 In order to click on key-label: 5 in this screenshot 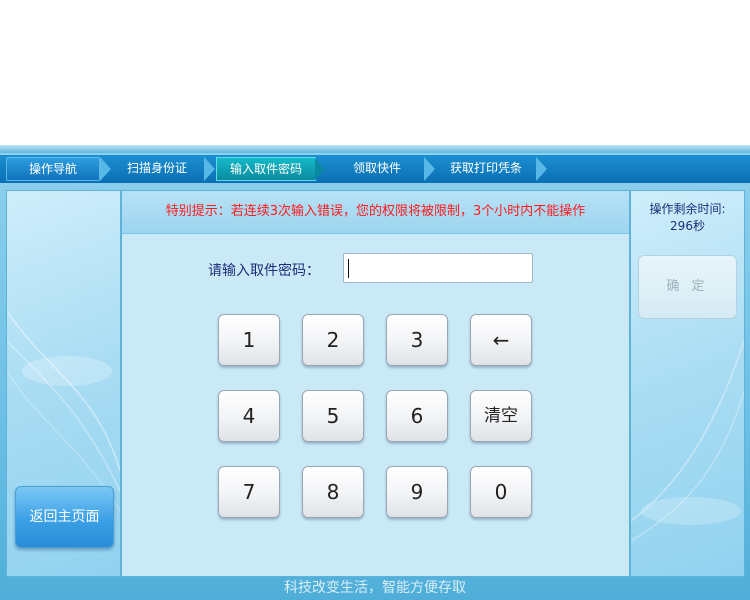, I will do `click(333, 416)`.